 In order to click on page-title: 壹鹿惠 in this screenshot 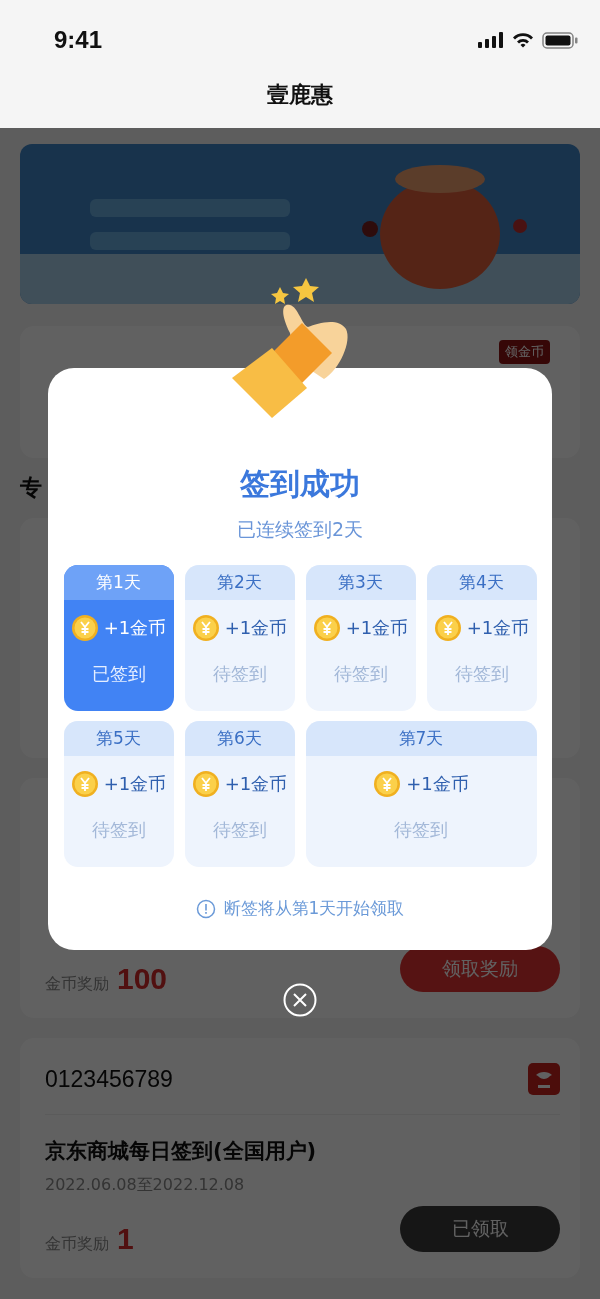, I will do `click(300, 95)`.